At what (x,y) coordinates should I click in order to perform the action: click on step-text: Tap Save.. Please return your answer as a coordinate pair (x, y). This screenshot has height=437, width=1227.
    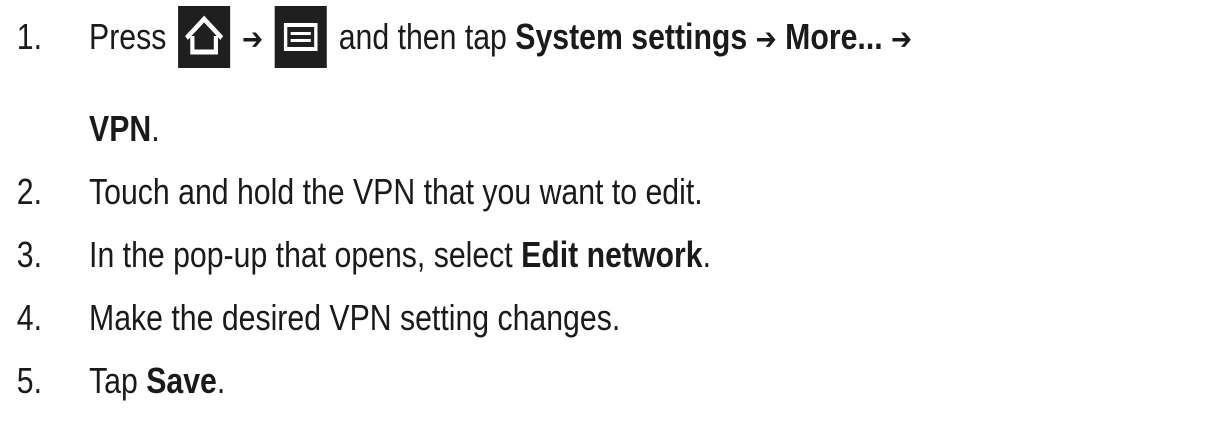
    Looking at the image, I should click on (157, 381).